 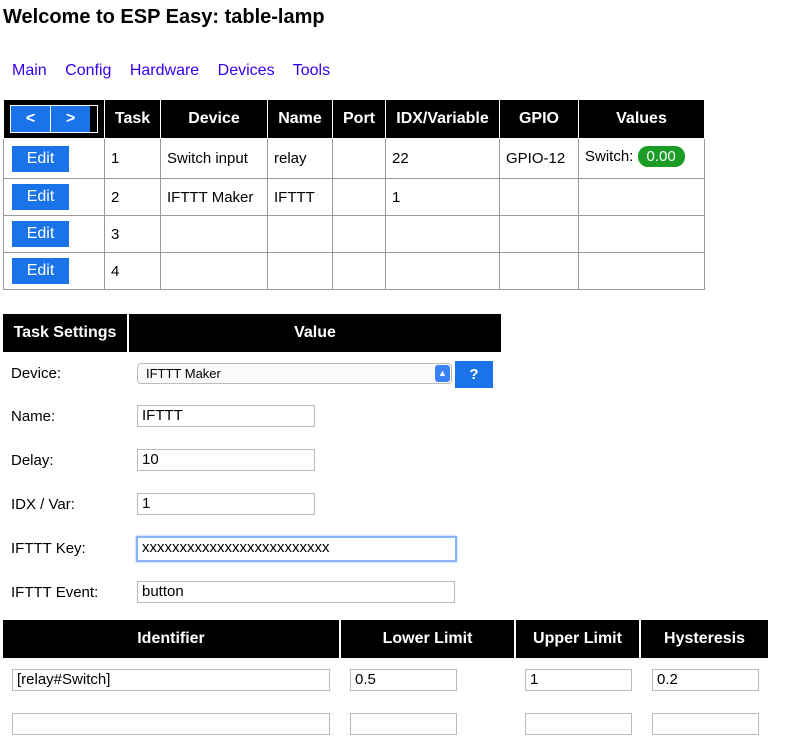 What do you see at coordinates (164, 17) in the screenshot?
I see `page-title: Welcome to ESP Easy: table-lamp` at bounding box center [164, 17].